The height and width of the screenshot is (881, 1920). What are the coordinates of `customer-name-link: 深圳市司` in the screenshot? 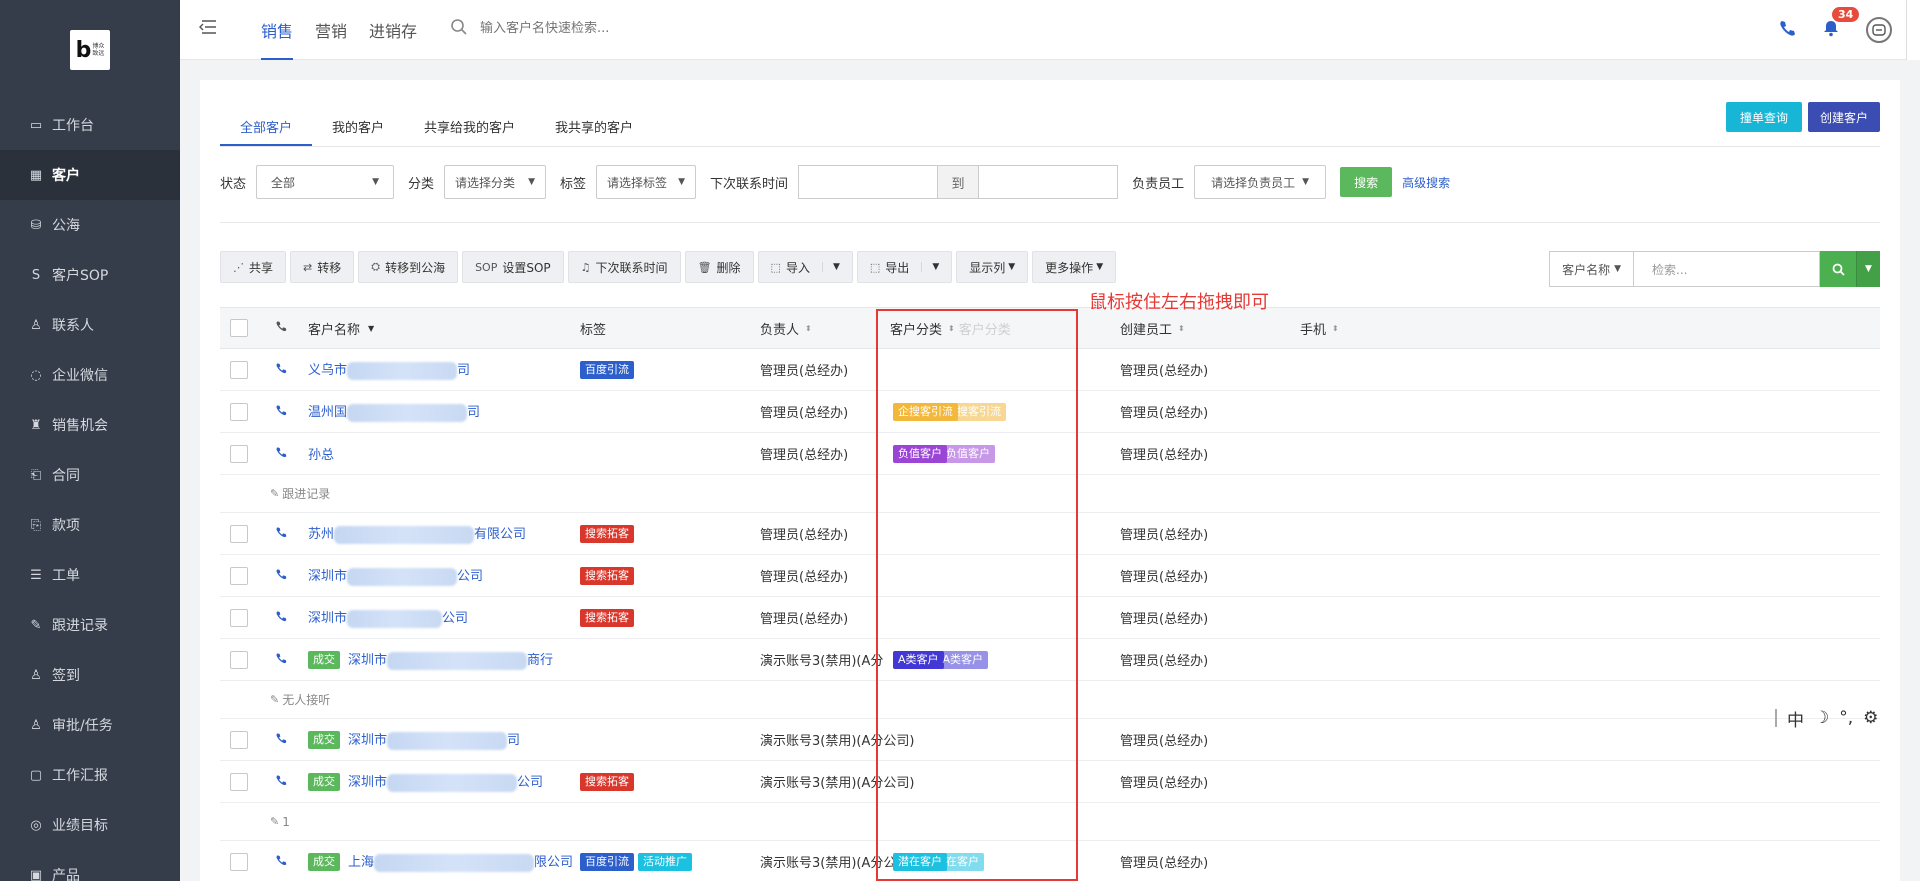 It's located at (434, 739).